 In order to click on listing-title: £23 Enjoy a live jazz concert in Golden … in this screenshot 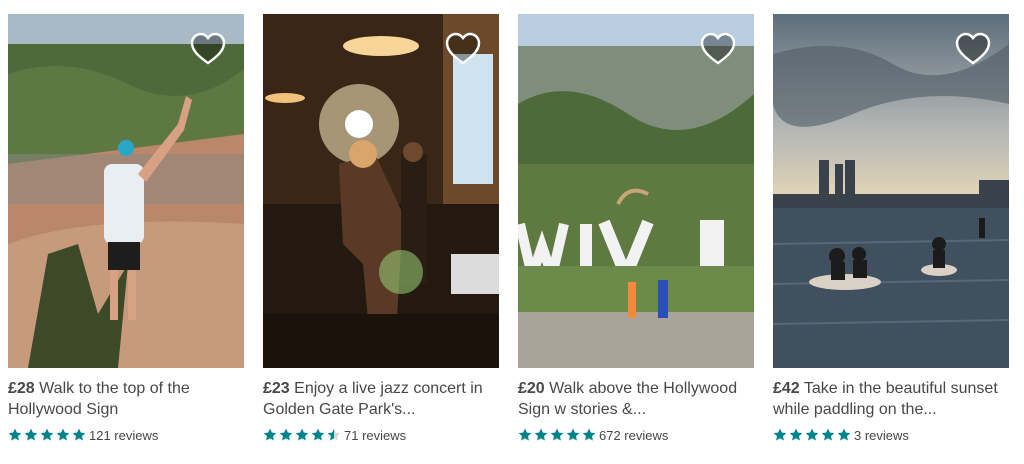, I will do `click(381, 399)`.